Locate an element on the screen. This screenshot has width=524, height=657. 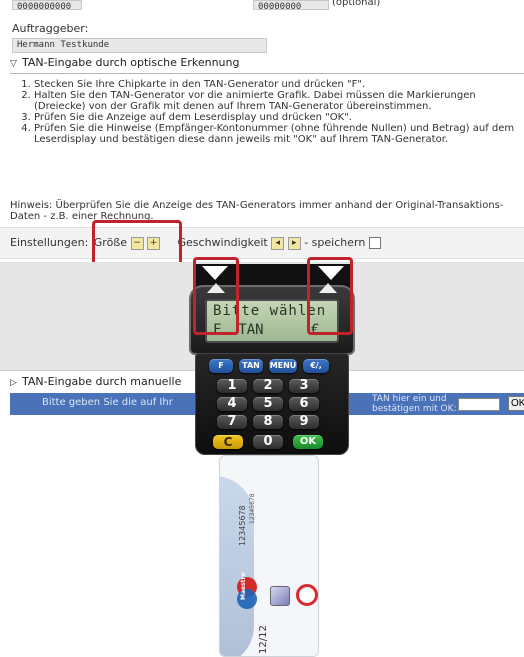
speed-faster-button: ▸ is located at coordinates (294, 243).